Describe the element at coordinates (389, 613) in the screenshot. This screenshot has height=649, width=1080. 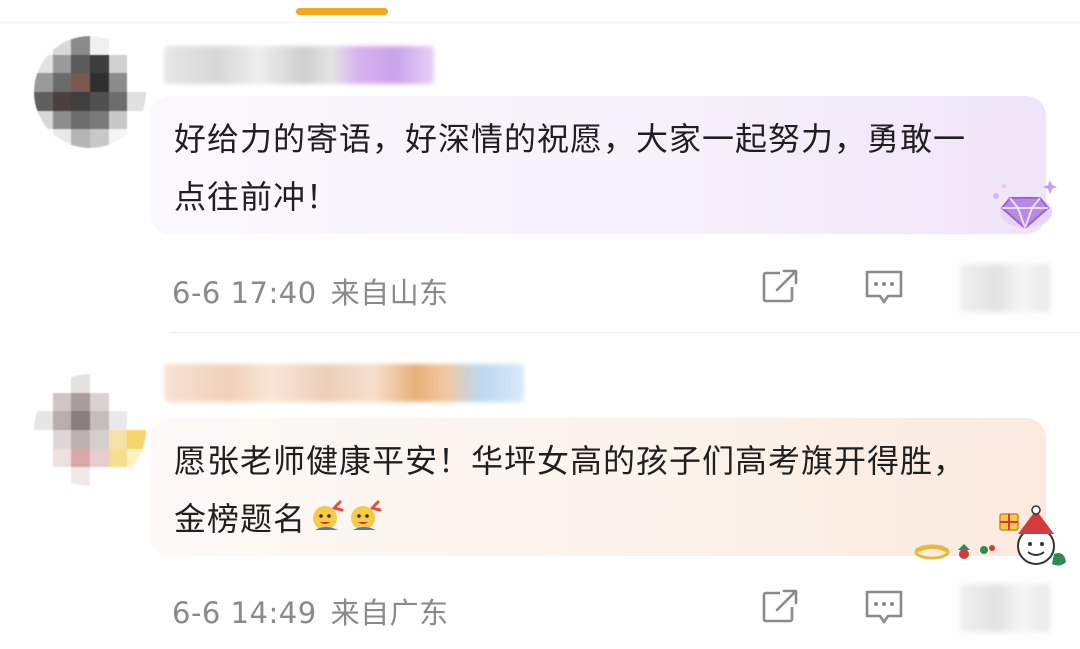
I see `comment-location: 来自广东` at that location.